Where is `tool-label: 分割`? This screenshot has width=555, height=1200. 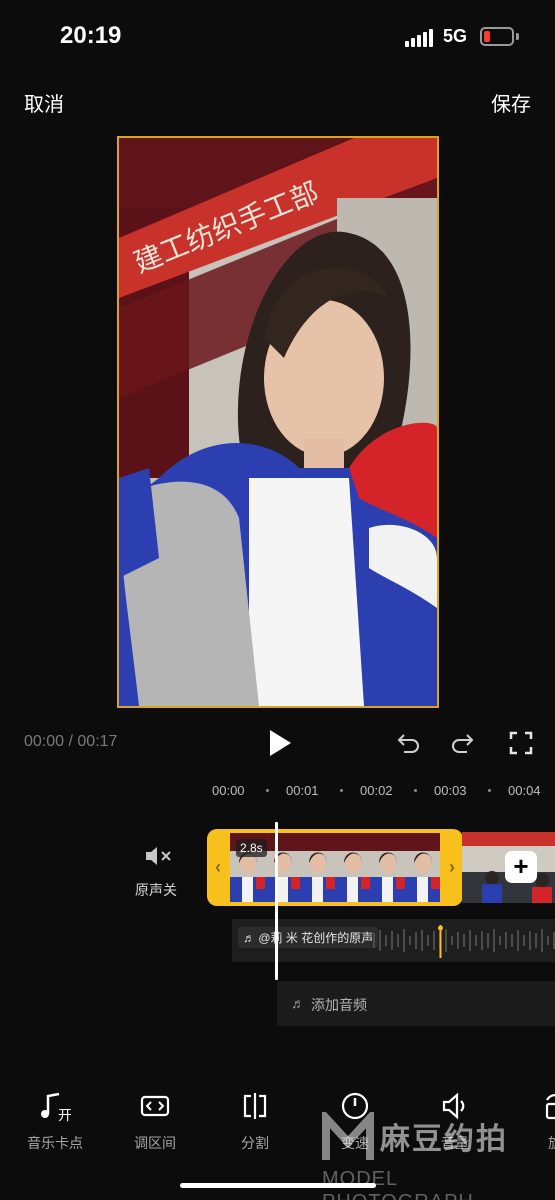
tool-label: 分割 is located at coordinates (255, 1143).